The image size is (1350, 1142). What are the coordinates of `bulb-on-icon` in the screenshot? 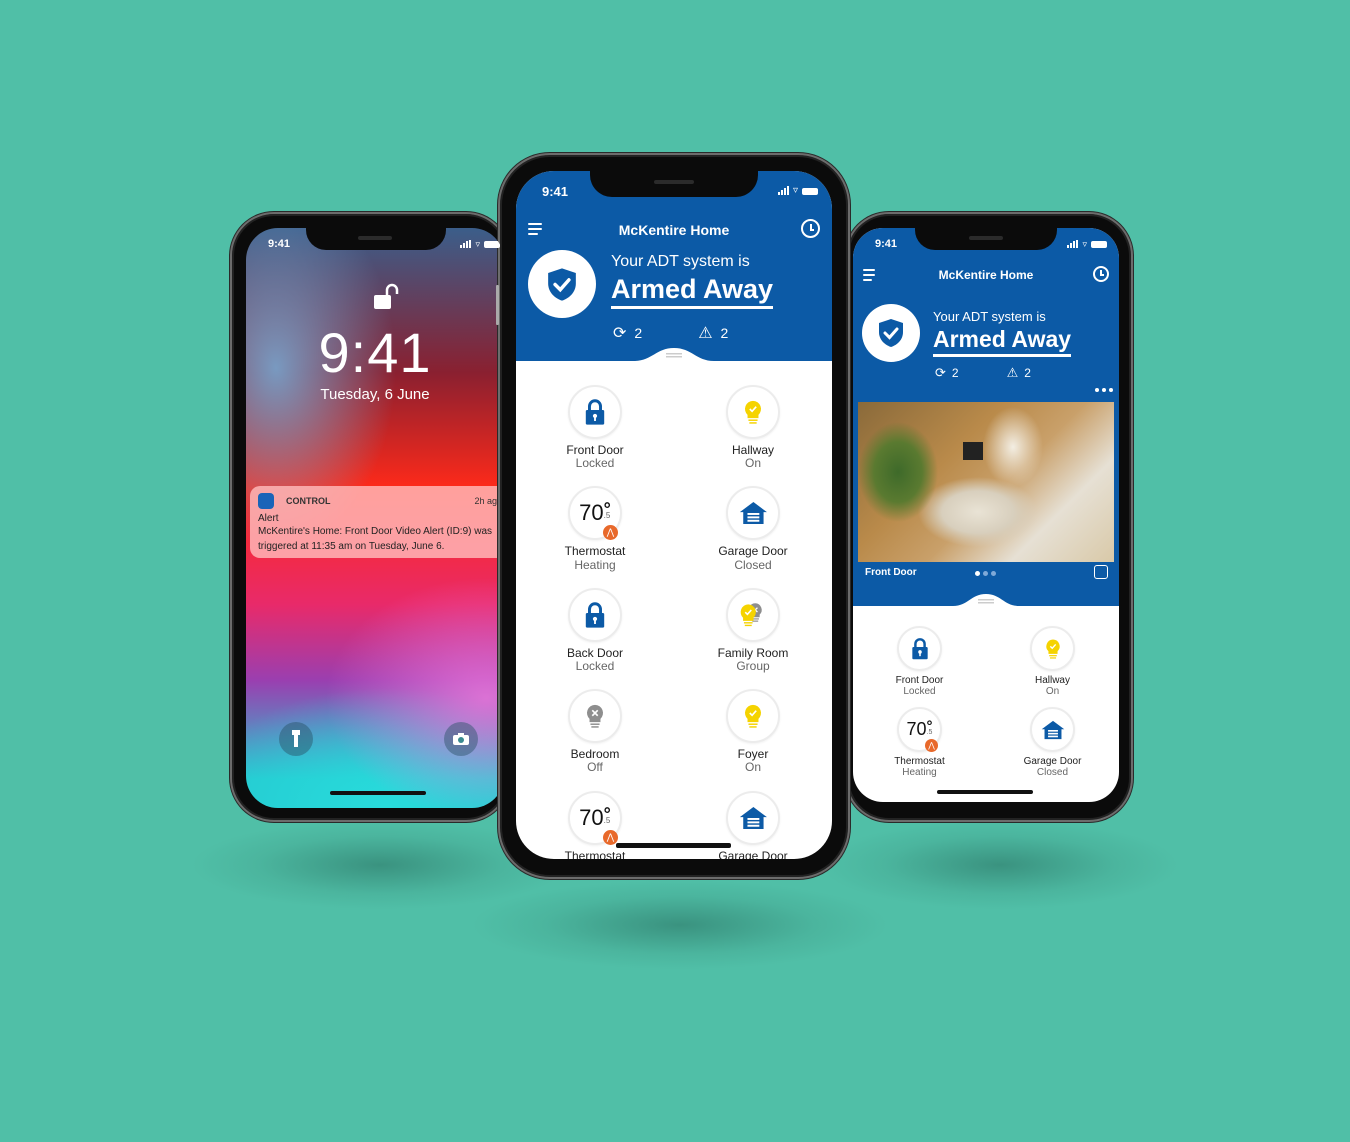 It's located at (753, 412).